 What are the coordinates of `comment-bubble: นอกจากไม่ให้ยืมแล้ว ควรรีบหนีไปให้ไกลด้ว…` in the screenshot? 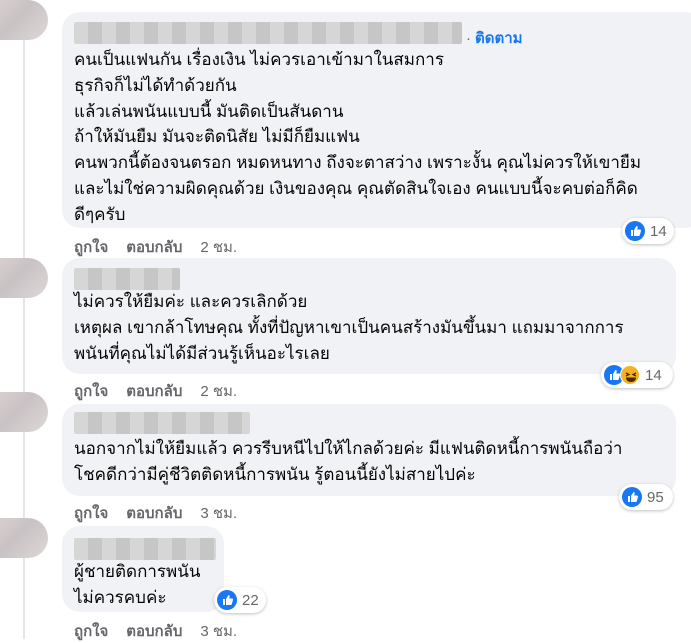 It's located at (369, 450).